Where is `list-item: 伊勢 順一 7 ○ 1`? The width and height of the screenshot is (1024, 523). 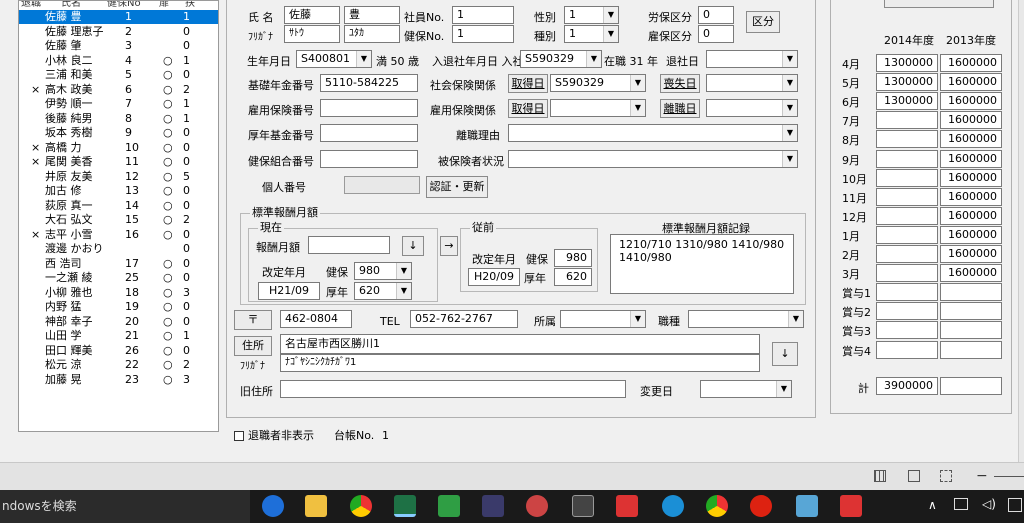 list-item: 伊勢 順一 7 ○ 1 is located at coordinates (118, 104).